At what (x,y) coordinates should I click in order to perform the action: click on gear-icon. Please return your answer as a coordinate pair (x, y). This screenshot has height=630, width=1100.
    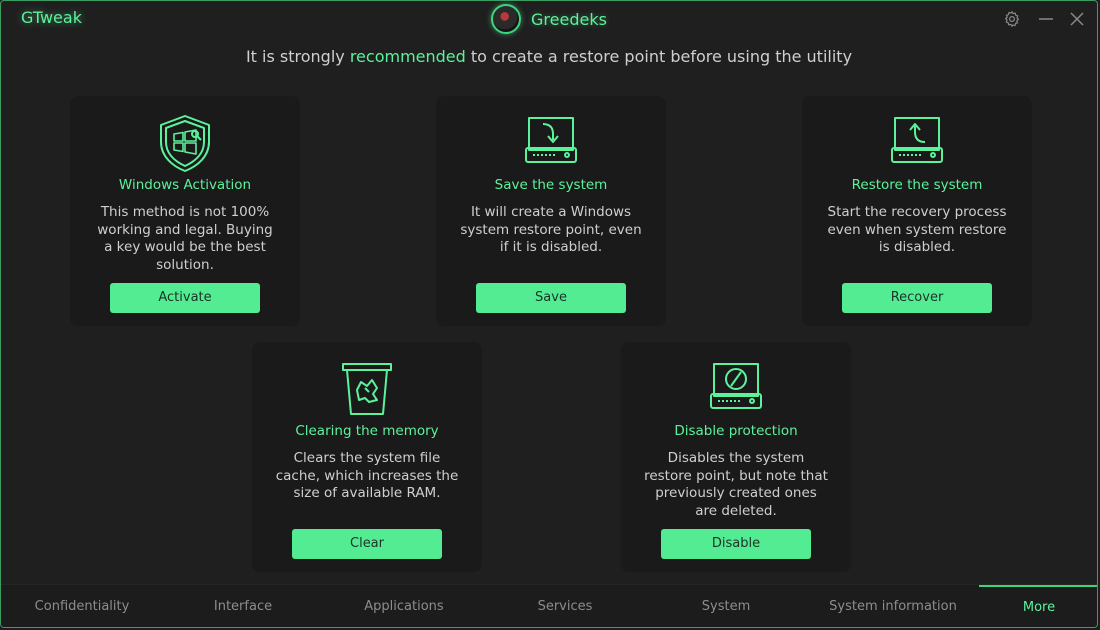
    Looking at the image, I should click on (1012, 19).